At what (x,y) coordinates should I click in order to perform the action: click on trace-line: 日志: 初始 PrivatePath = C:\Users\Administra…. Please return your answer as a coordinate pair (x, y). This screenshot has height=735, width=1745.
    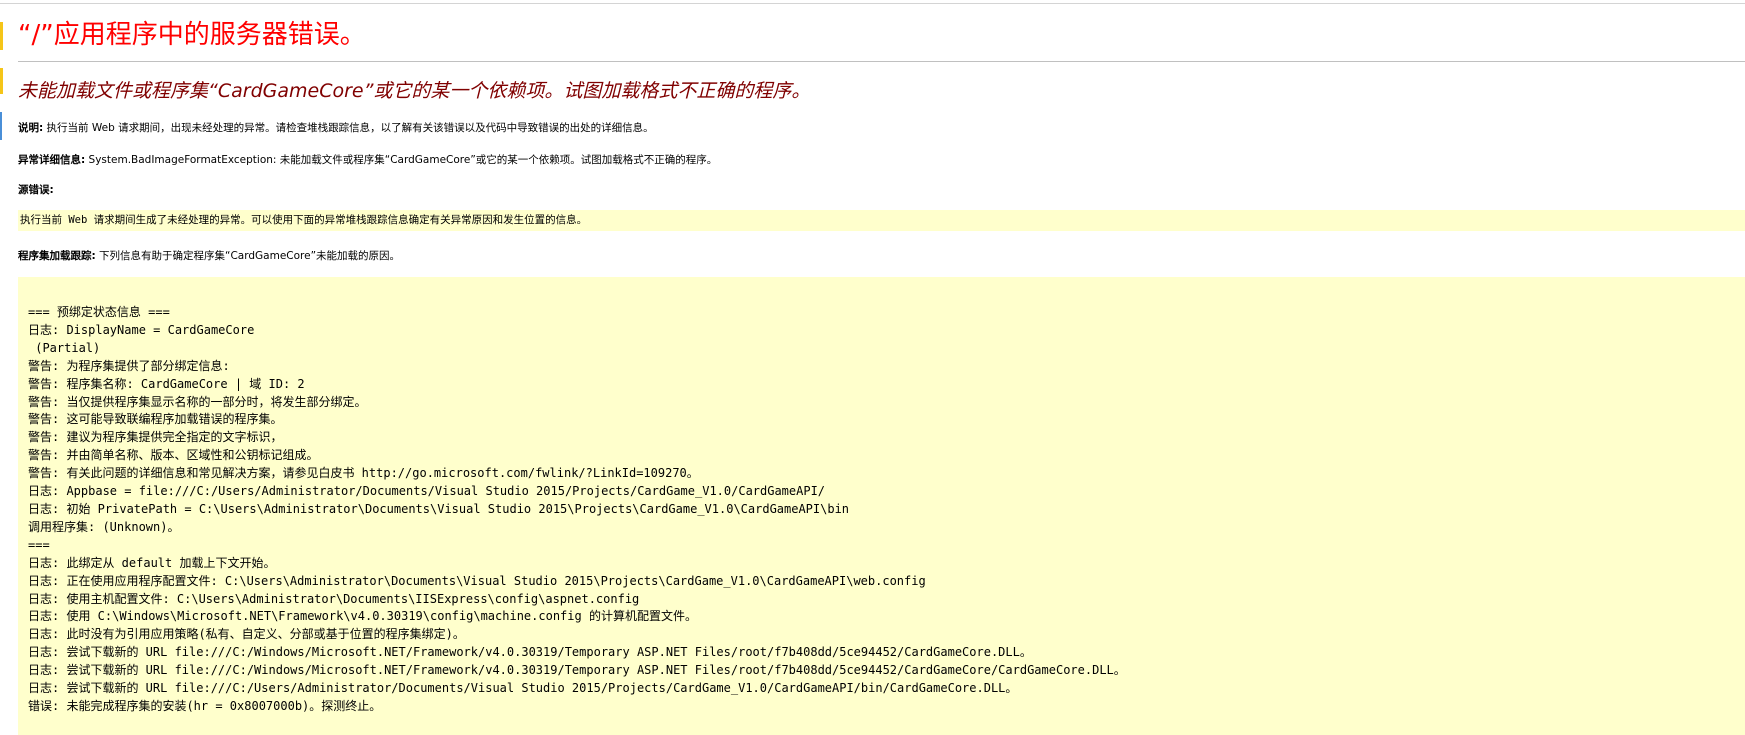
    Looking at the image, I should click on (439, 508).